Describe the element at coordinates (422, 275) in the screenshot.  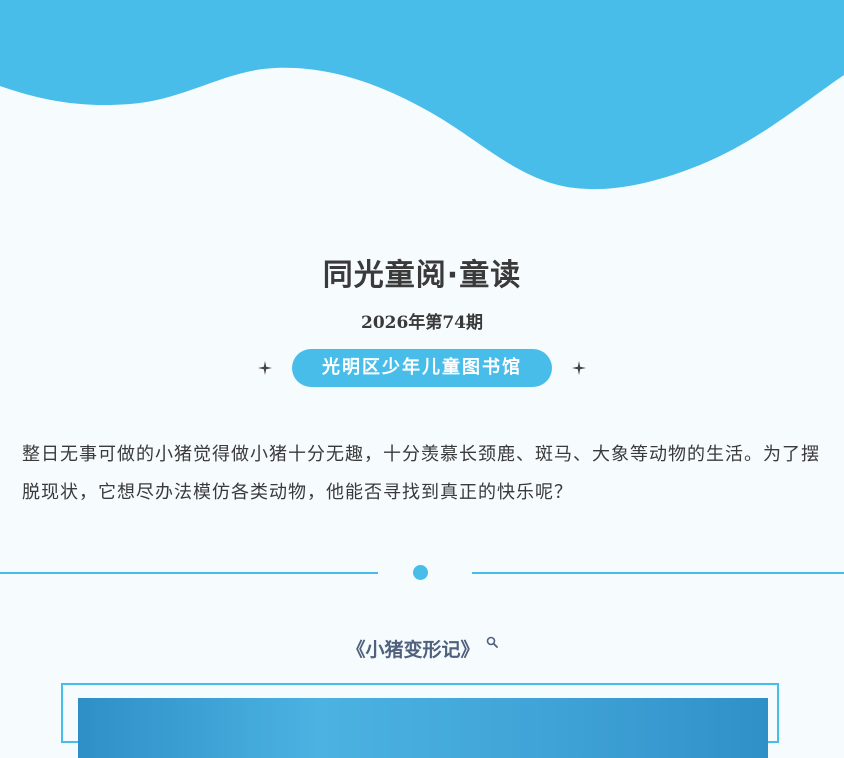
I see `page-title: 同光童阅·童读` at that location.